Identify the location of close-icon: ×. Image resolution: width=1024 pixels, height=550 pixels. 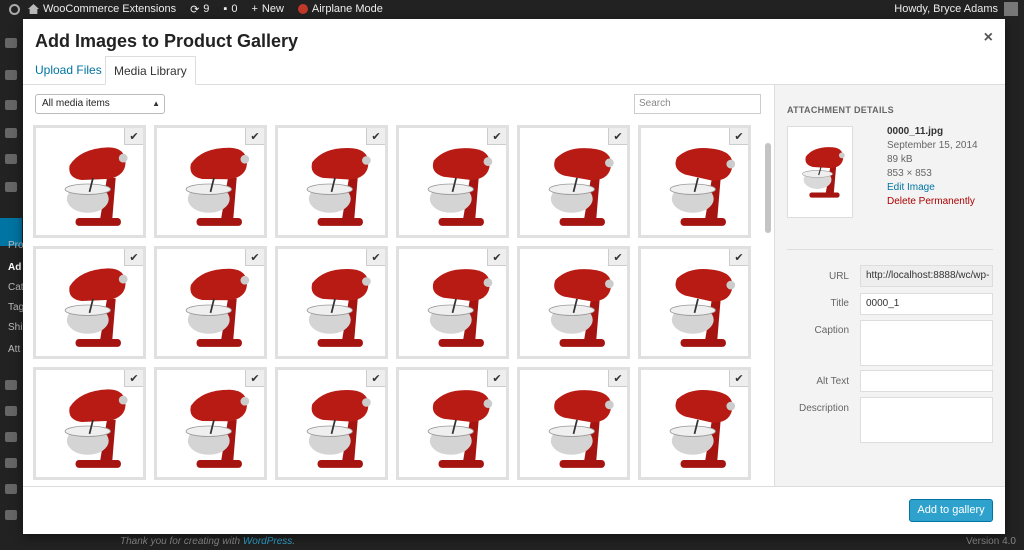
(988, 38).